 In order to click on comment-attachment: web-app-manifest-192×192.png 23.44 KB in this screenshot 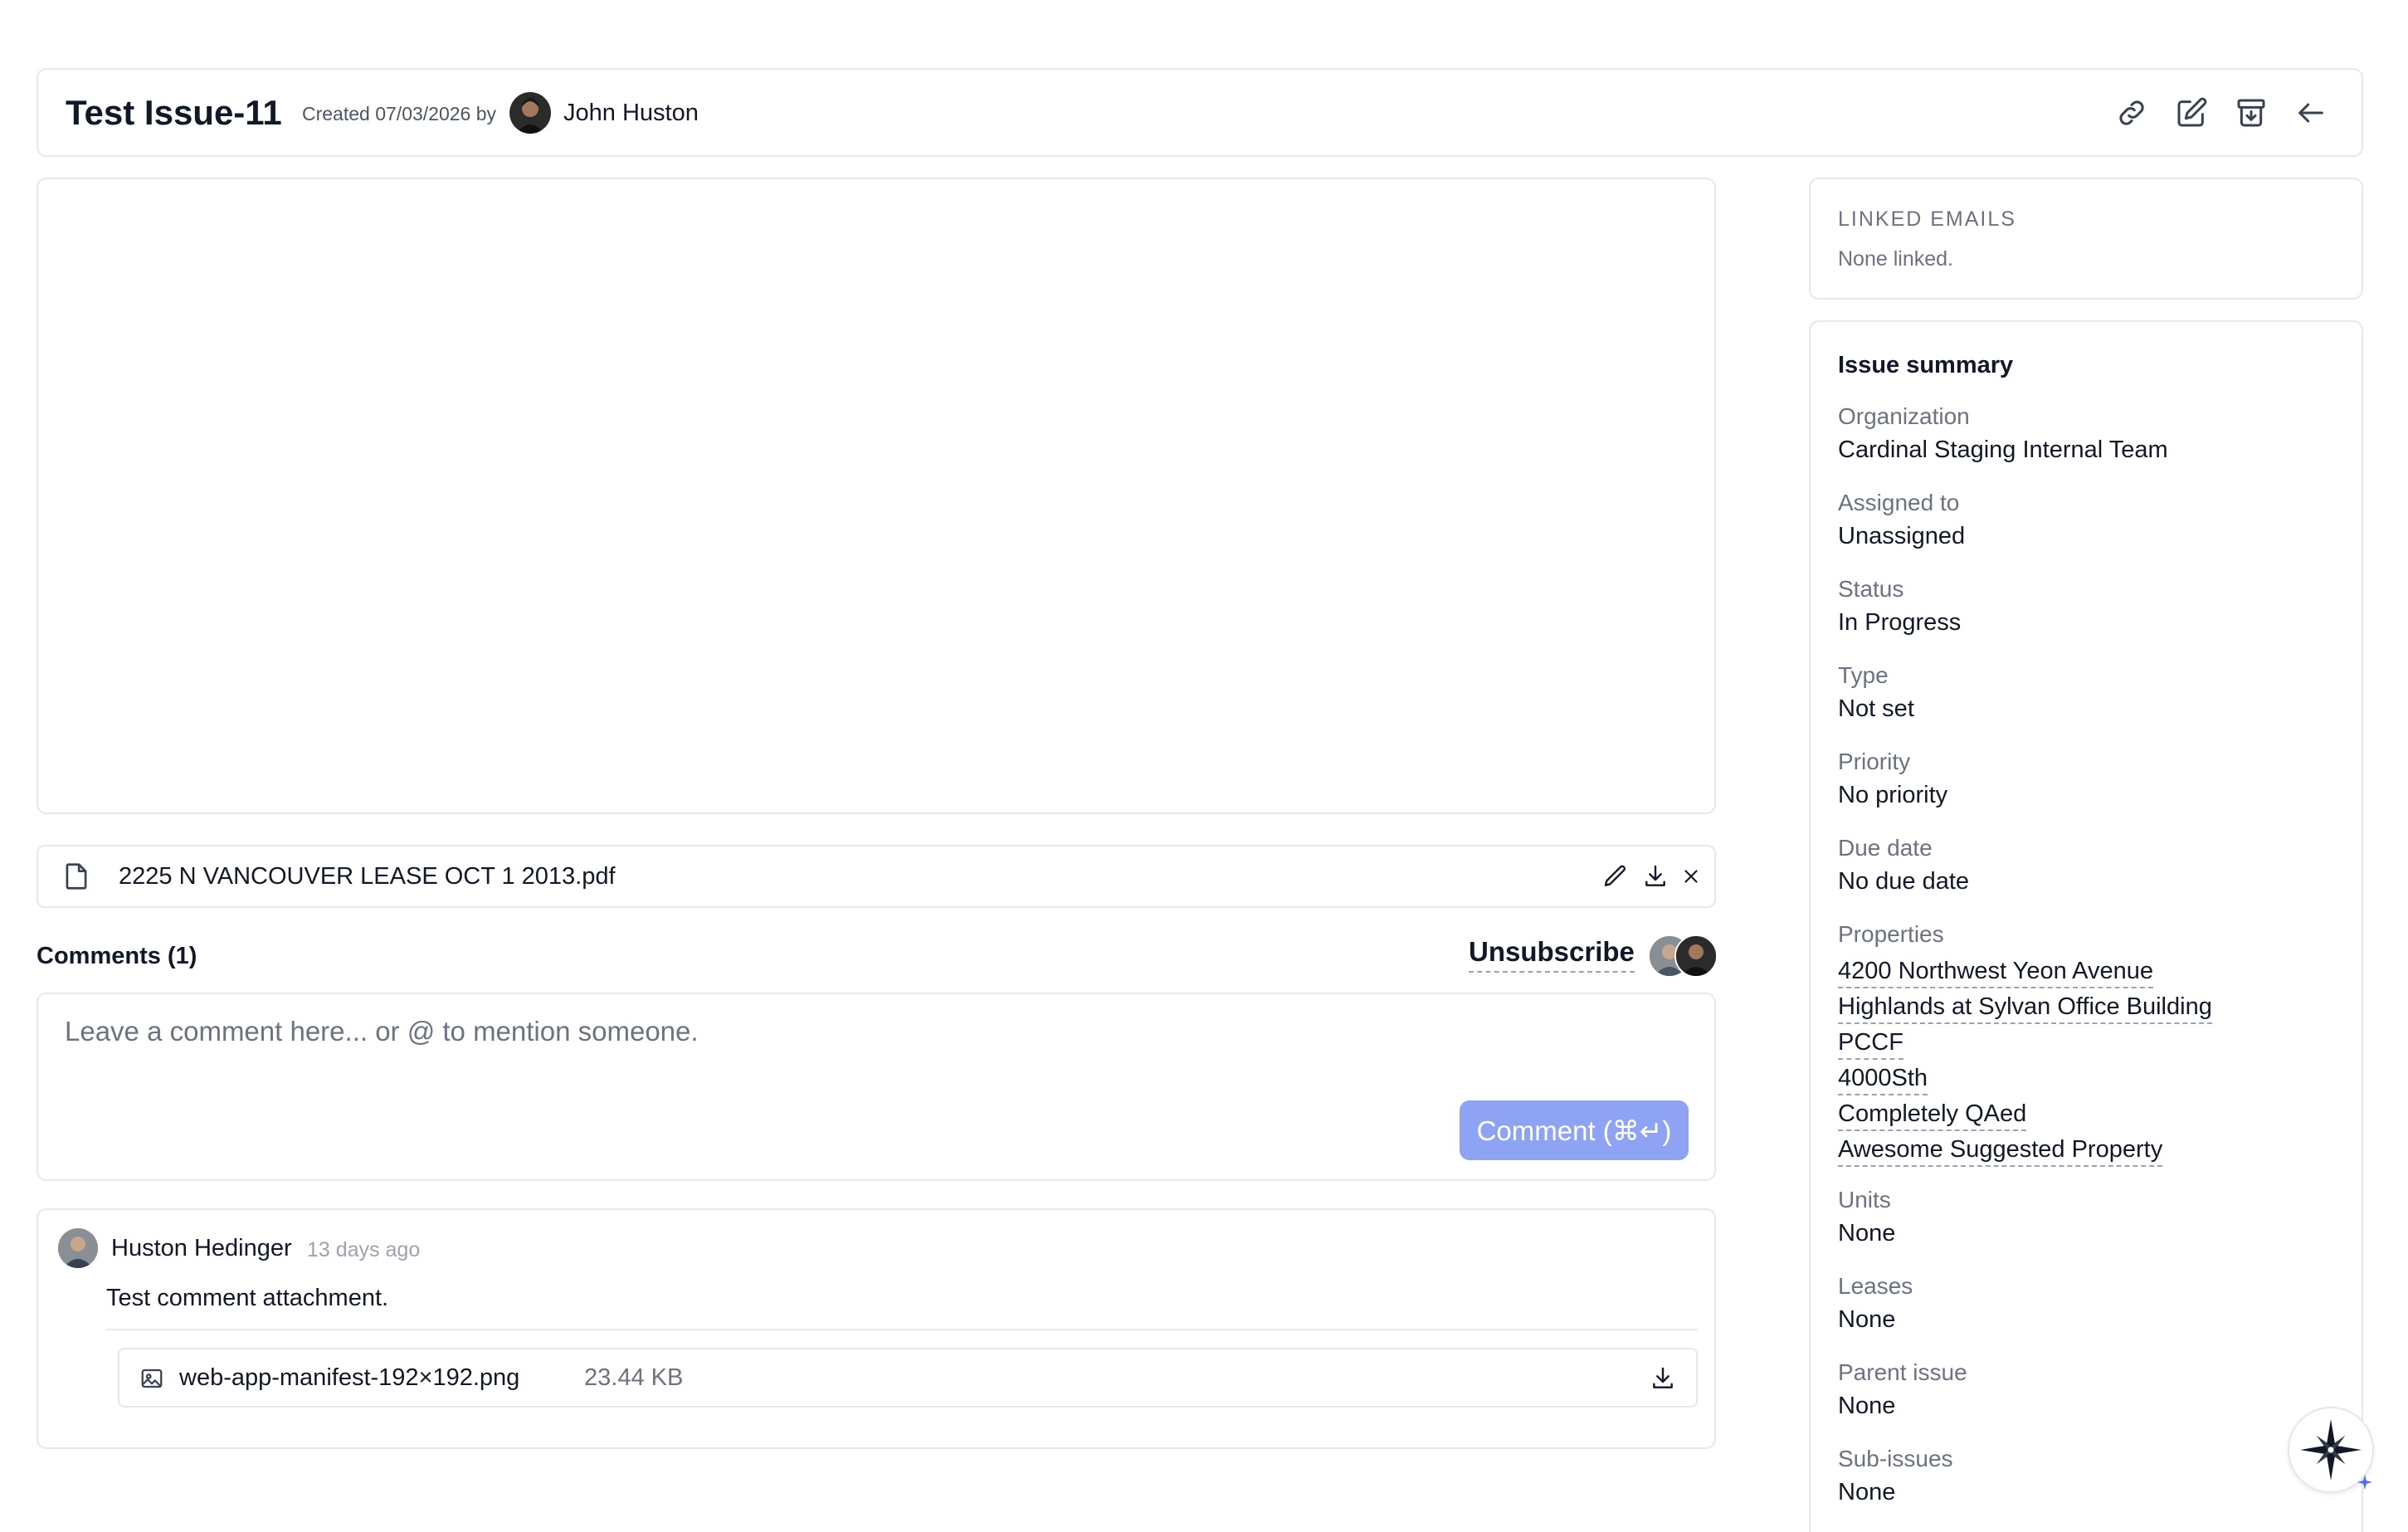, I will do `click(908, 1378)`.